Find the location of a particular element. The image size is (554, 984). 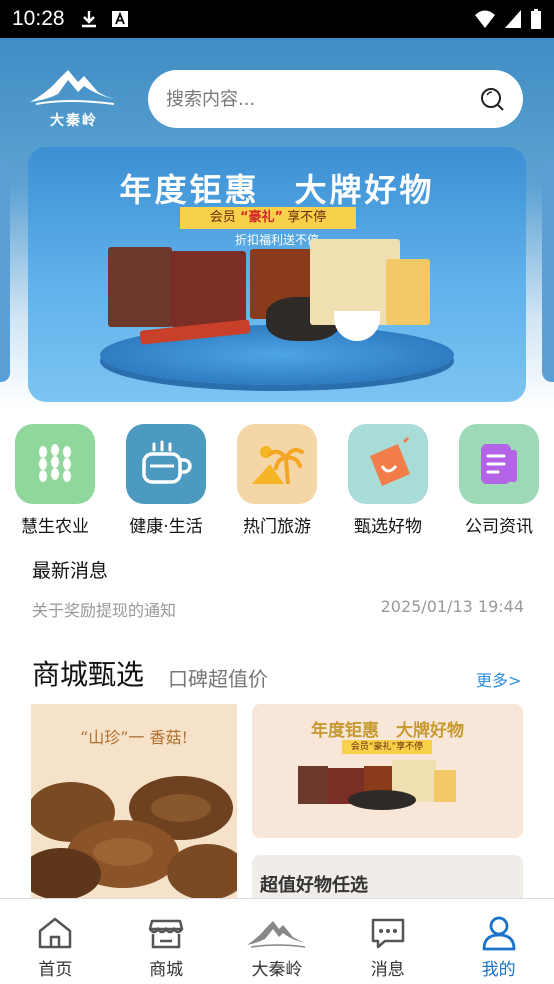

search-icon is located at coordinates (492, 99).